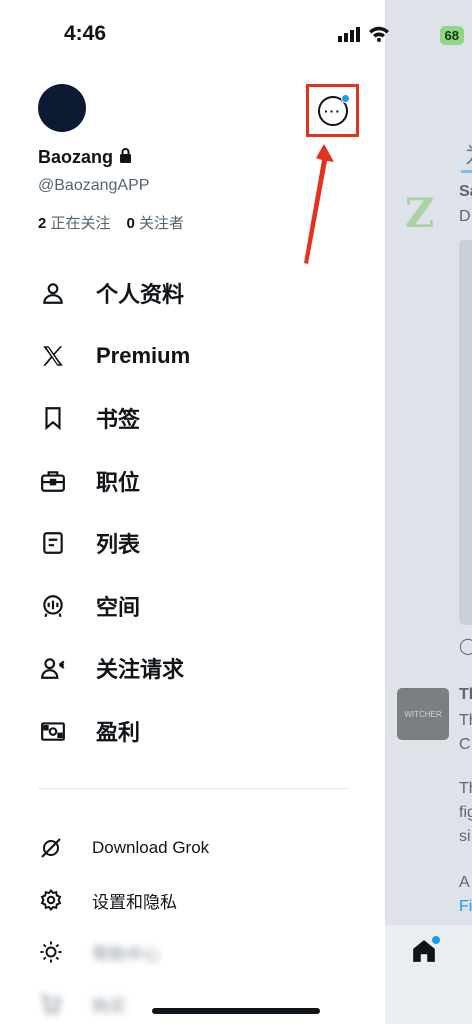 Image resolution: width=472 pixels, height=1024 pixels. What do you see at coordinates (198, 731) in the screenshot?
I see `menu-item-monetization: 盈利` at bounding box center [198, 731].